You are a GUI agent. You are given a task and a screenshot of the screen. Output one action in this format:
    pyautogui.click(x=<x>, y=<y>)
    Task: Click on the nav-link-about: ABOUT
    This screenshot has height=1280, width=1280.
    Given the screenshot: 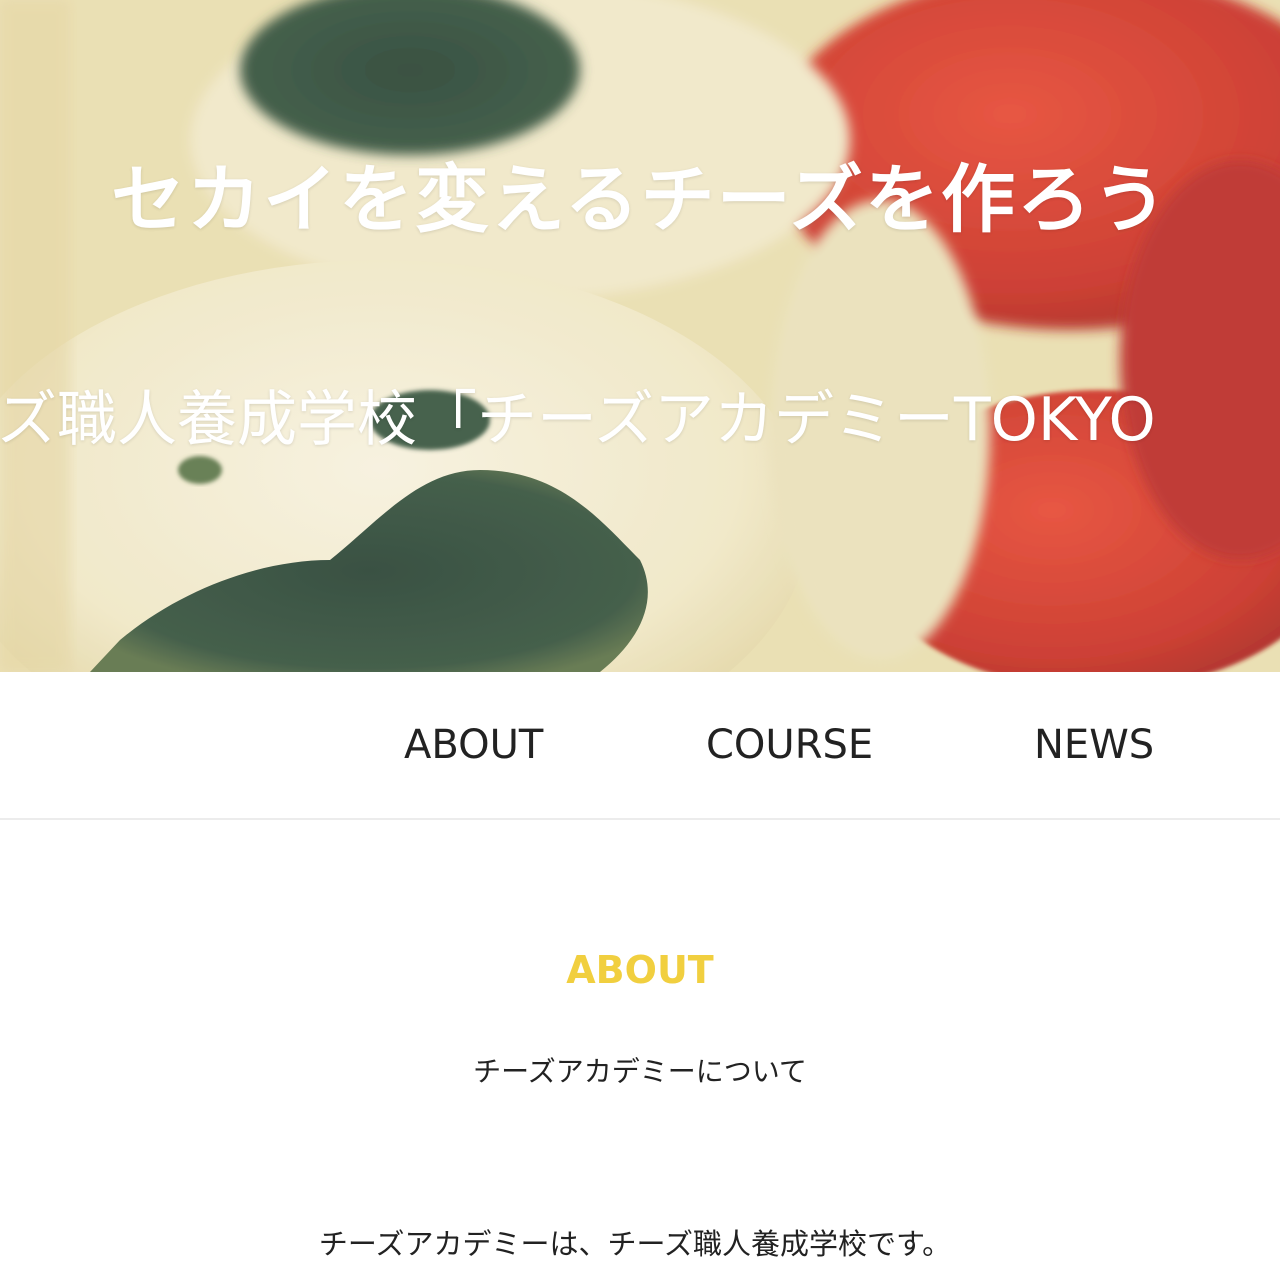 What is the action you would take?
    pyautogui.click(x=473, y=745)
    